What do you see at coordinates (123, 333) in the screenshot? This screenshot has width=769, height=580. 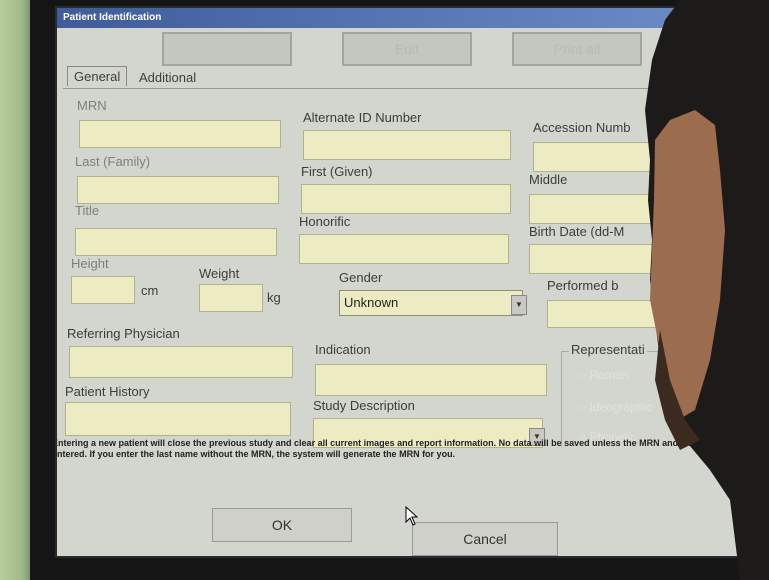 I see `referring-physician-label: Referring Physician` at bounding box center [123, 333].